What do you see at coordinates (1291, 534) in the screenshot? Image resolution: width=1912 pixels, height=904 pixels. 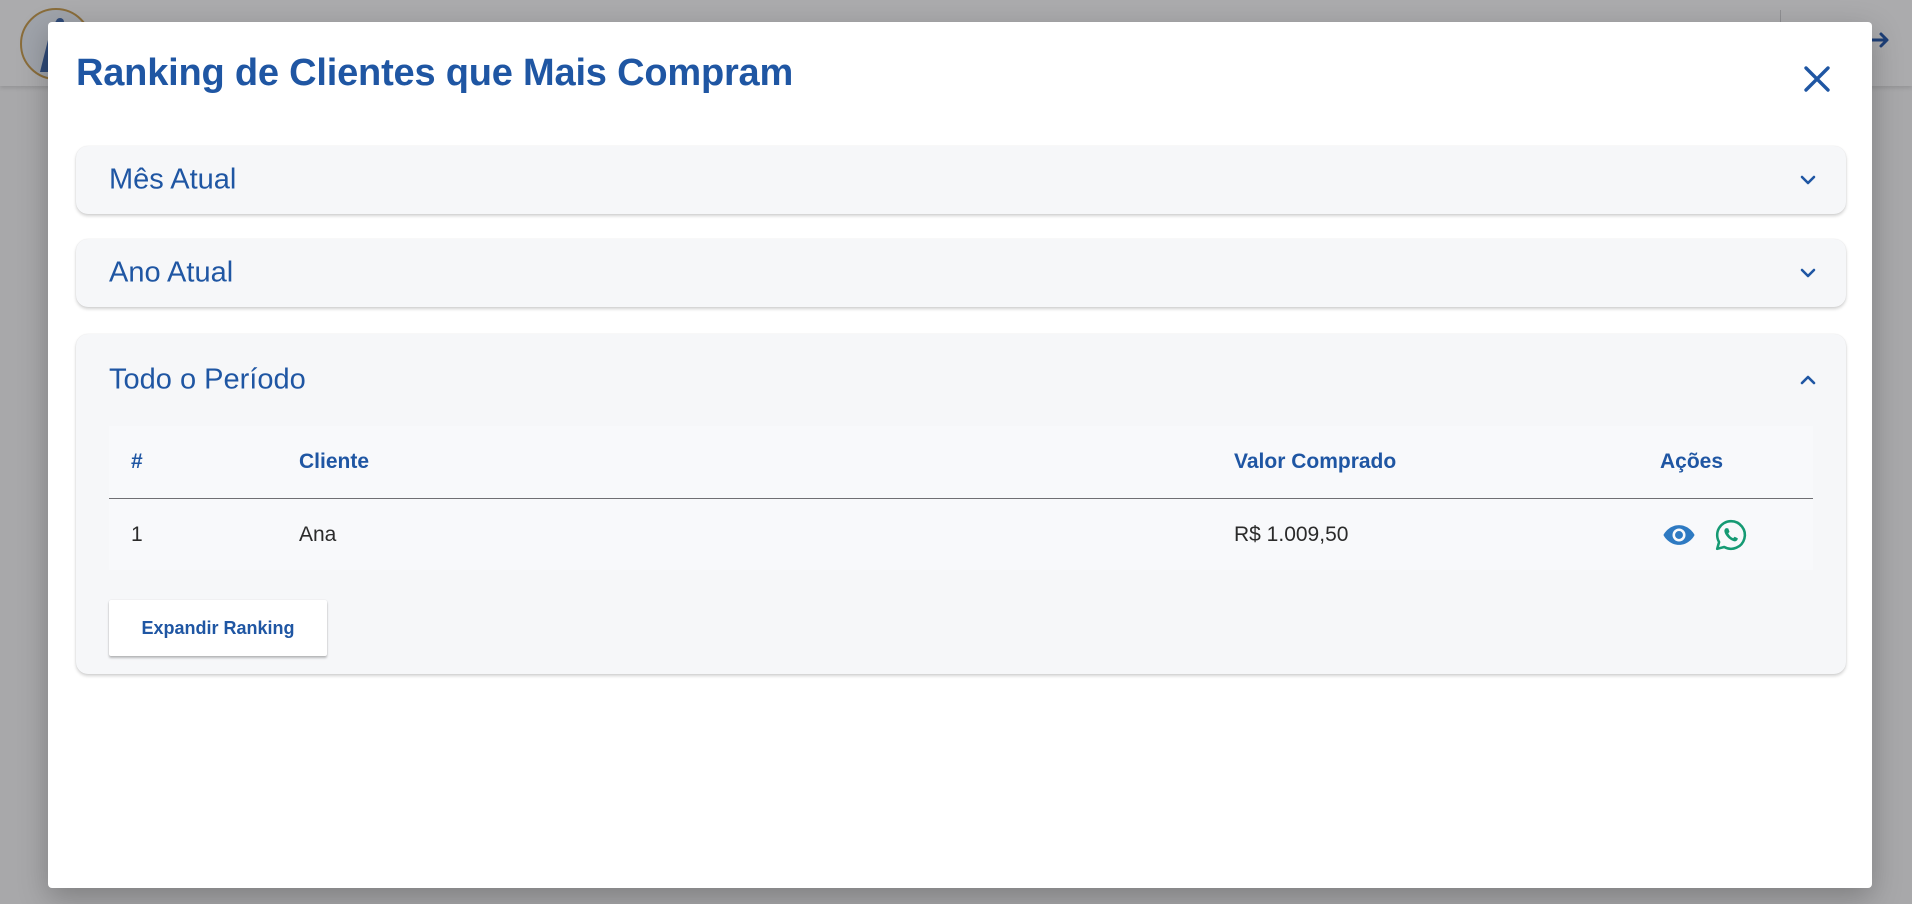 I see `cell-value: R$ 1.009,50` at bounding box center [1291, 534].